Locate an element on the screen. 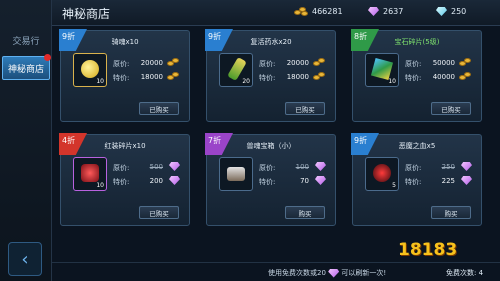 This screenshot has height=281, width=500. diamond-balance: 250 is located at coordinates (451, 11).